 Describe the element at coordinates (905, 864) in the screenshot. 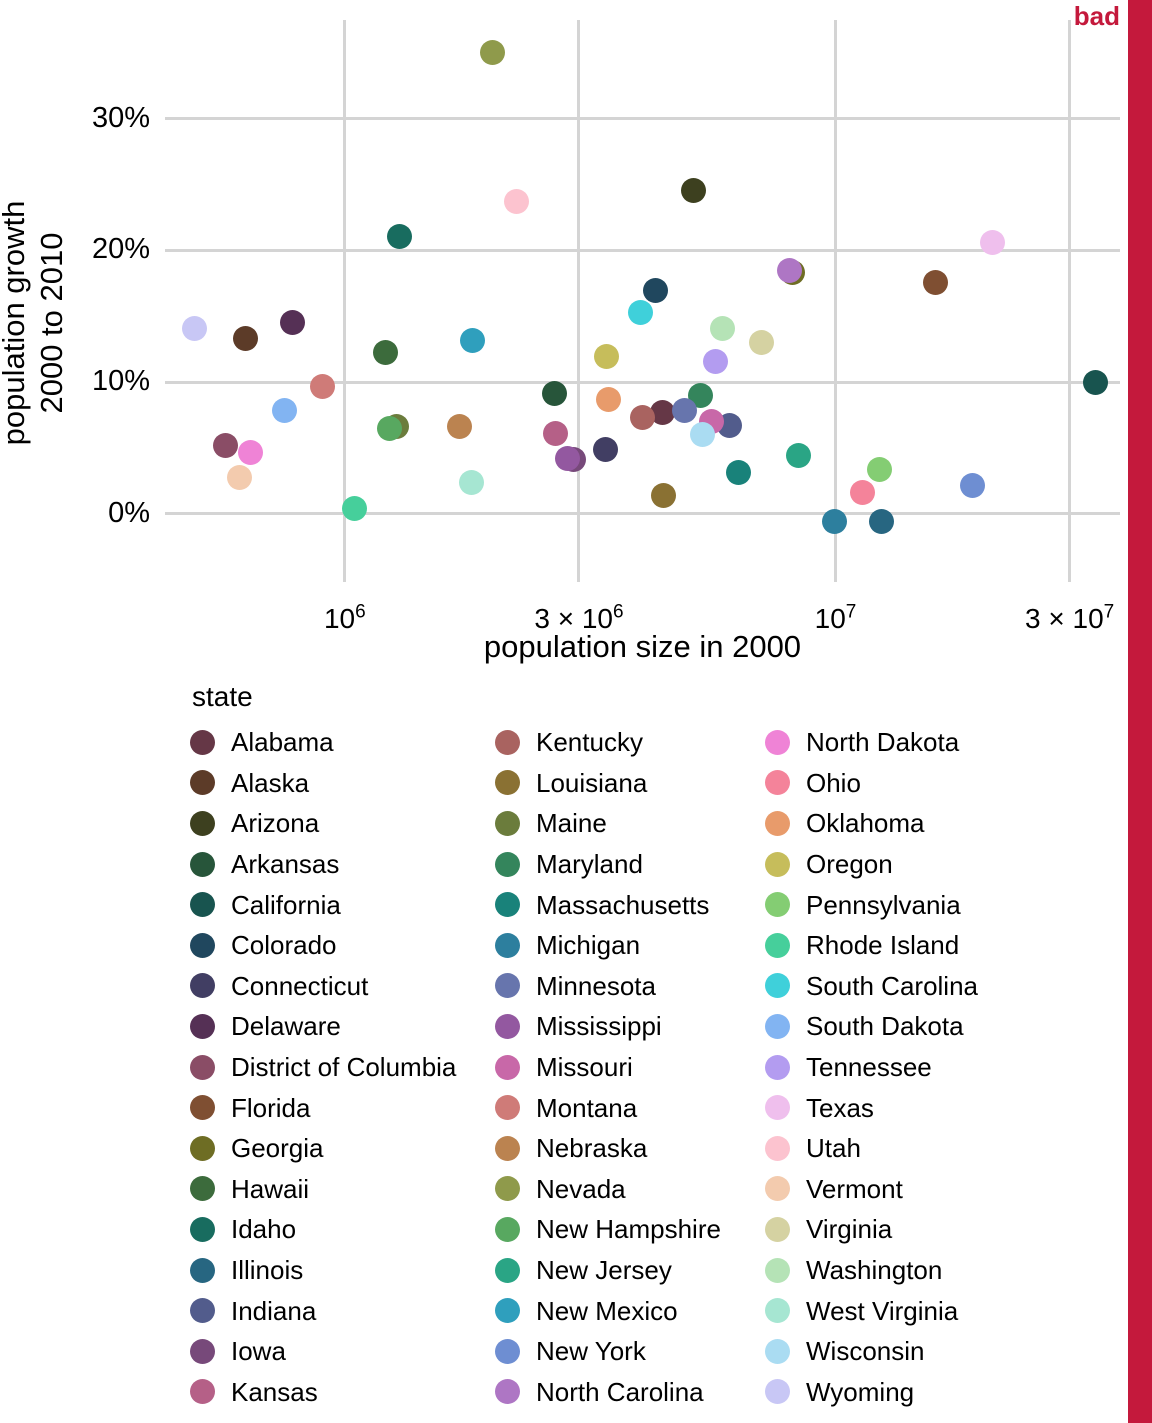

I see `legend-item: Oregon` at that location.